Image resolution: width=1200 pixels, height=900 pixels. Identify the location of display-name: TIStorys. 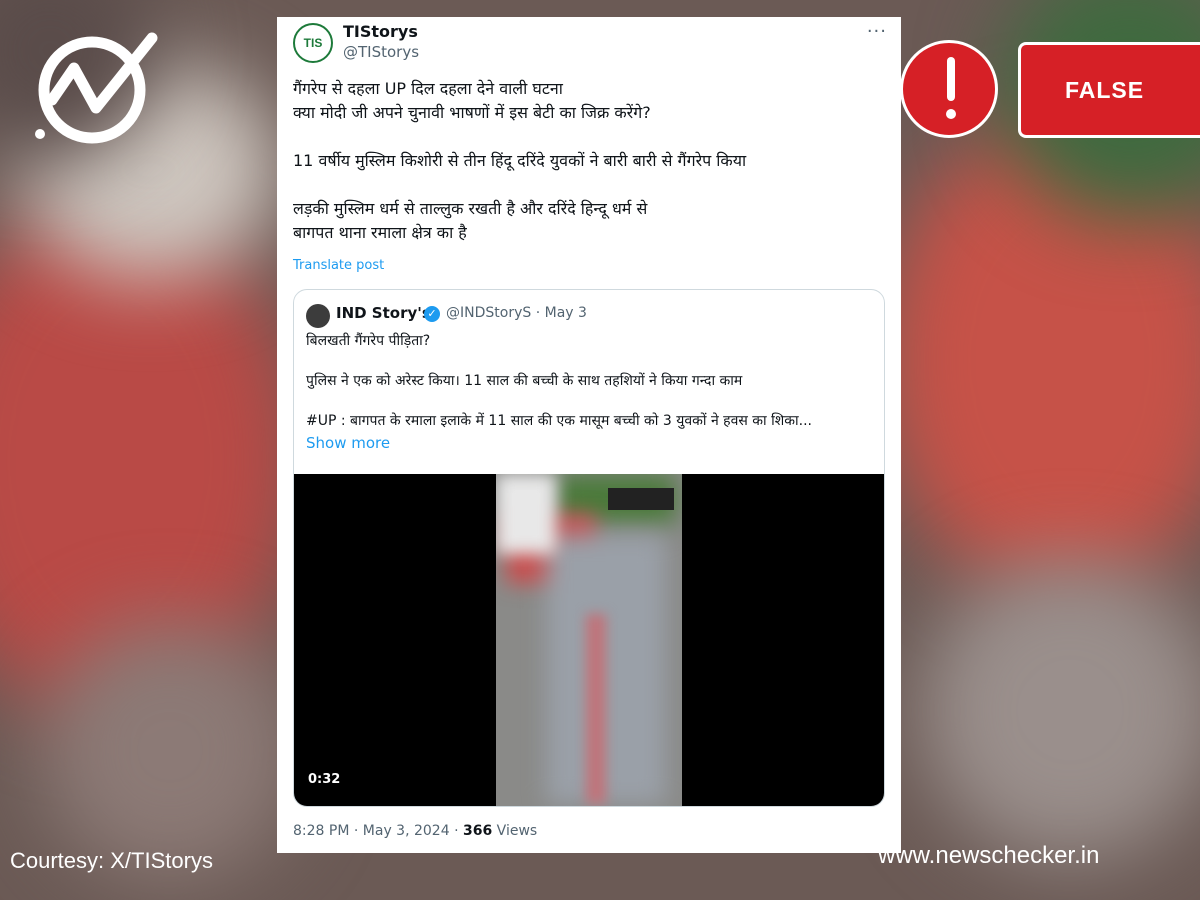
(380, 31).